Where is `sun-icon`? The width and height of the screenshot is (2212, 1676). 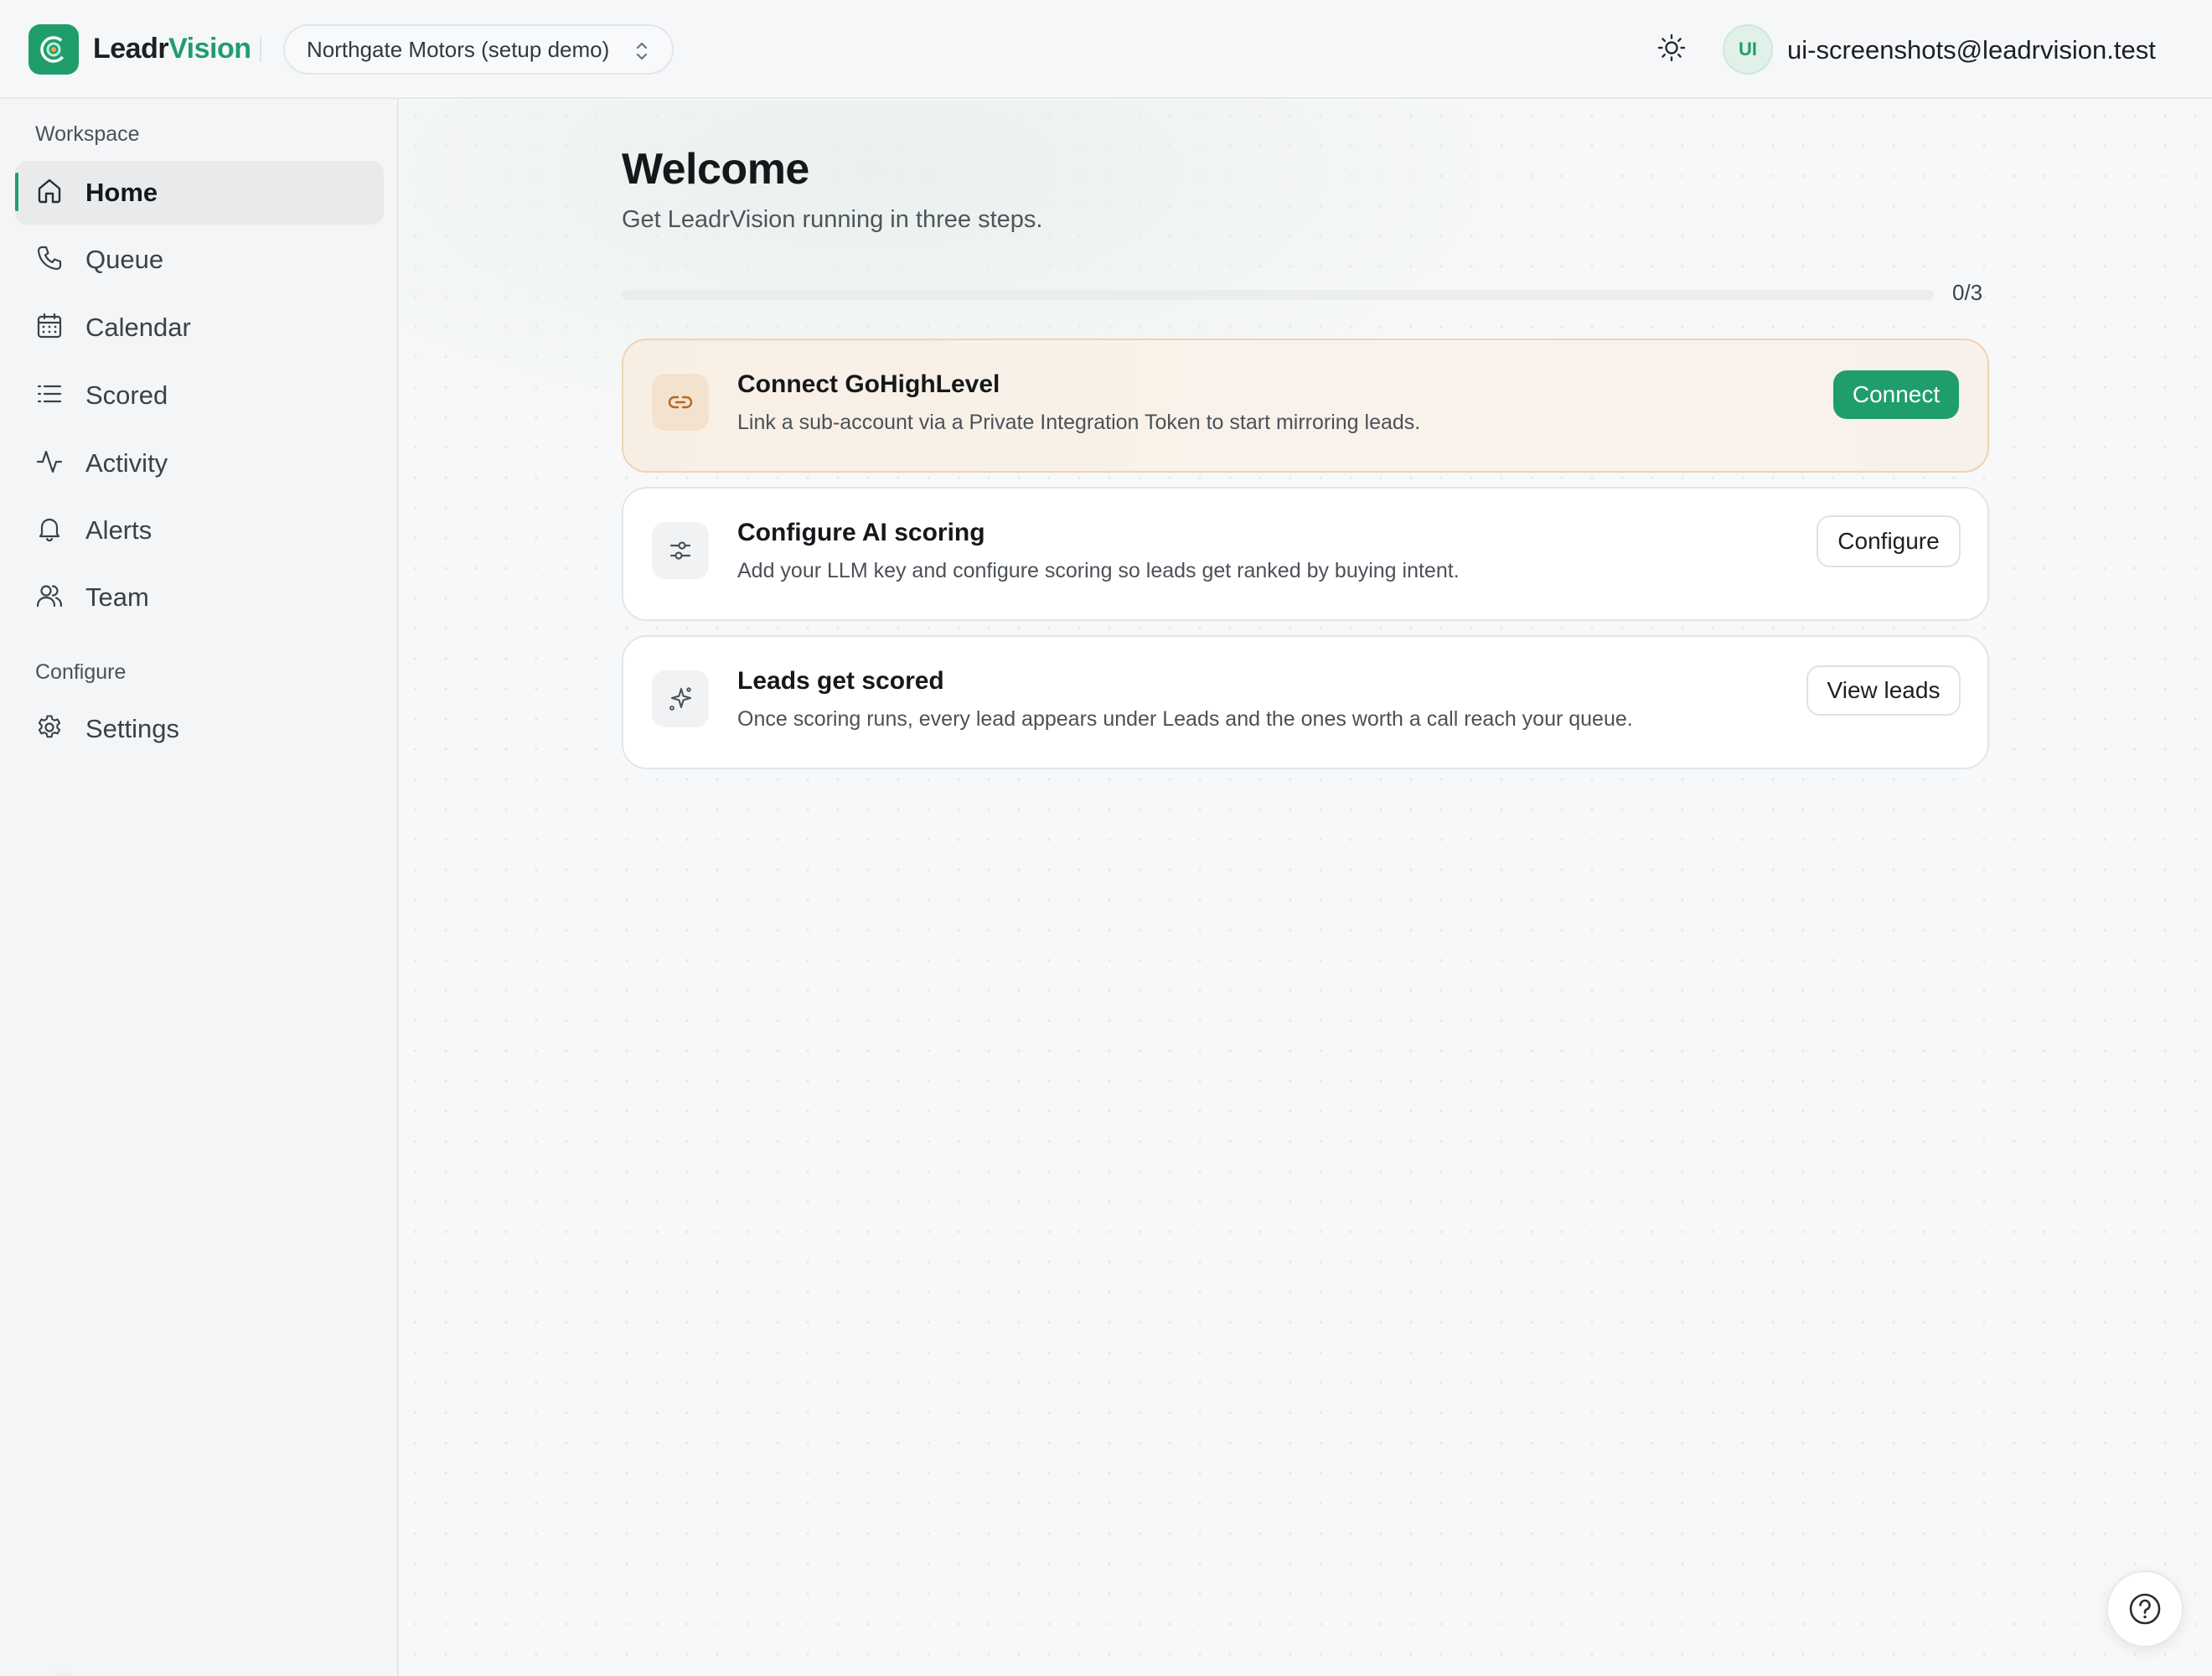 sun-icon is located at coordinates (1671, 50).